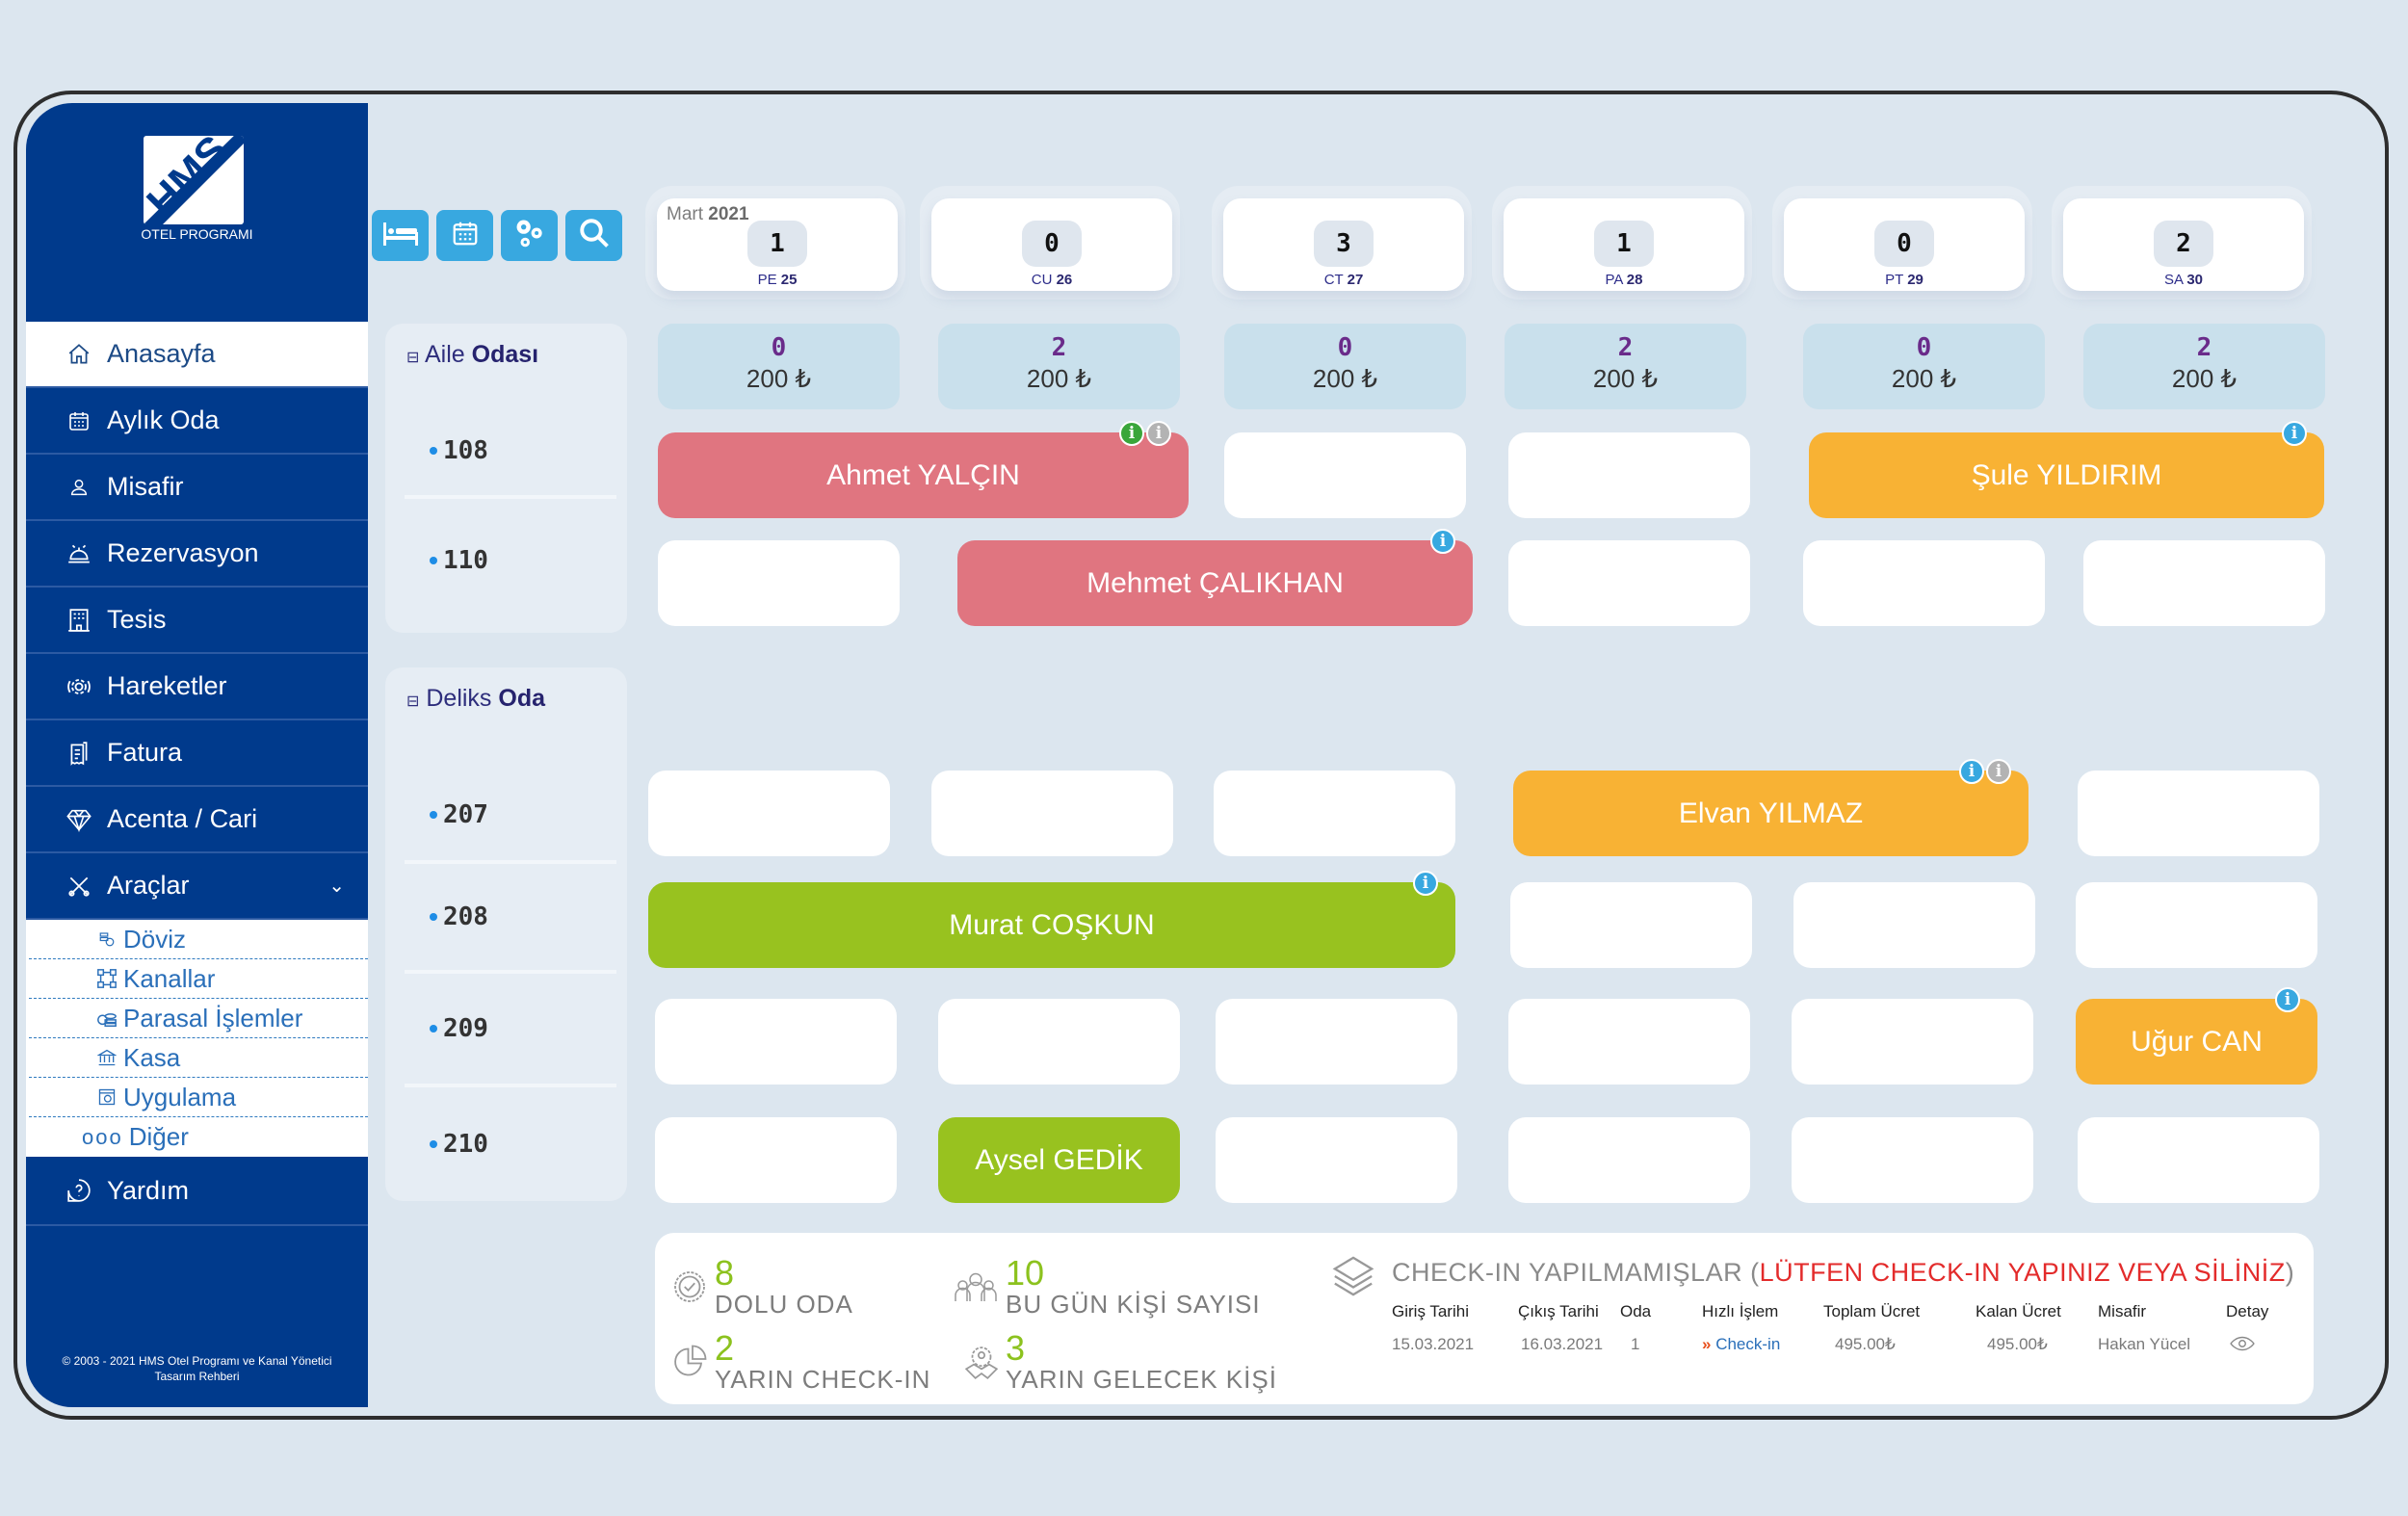 This screenshot has height=1516, width=2408. I want to click on date-column-header: 1 PA 28, so click(1622, 243).